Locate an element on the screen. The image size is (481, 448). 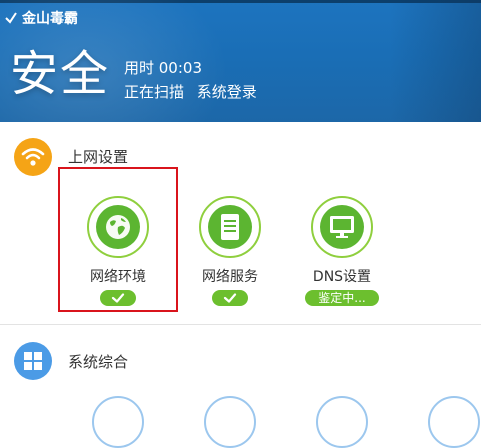
security-status-big: 安全 is located at coordinates (60, 74).